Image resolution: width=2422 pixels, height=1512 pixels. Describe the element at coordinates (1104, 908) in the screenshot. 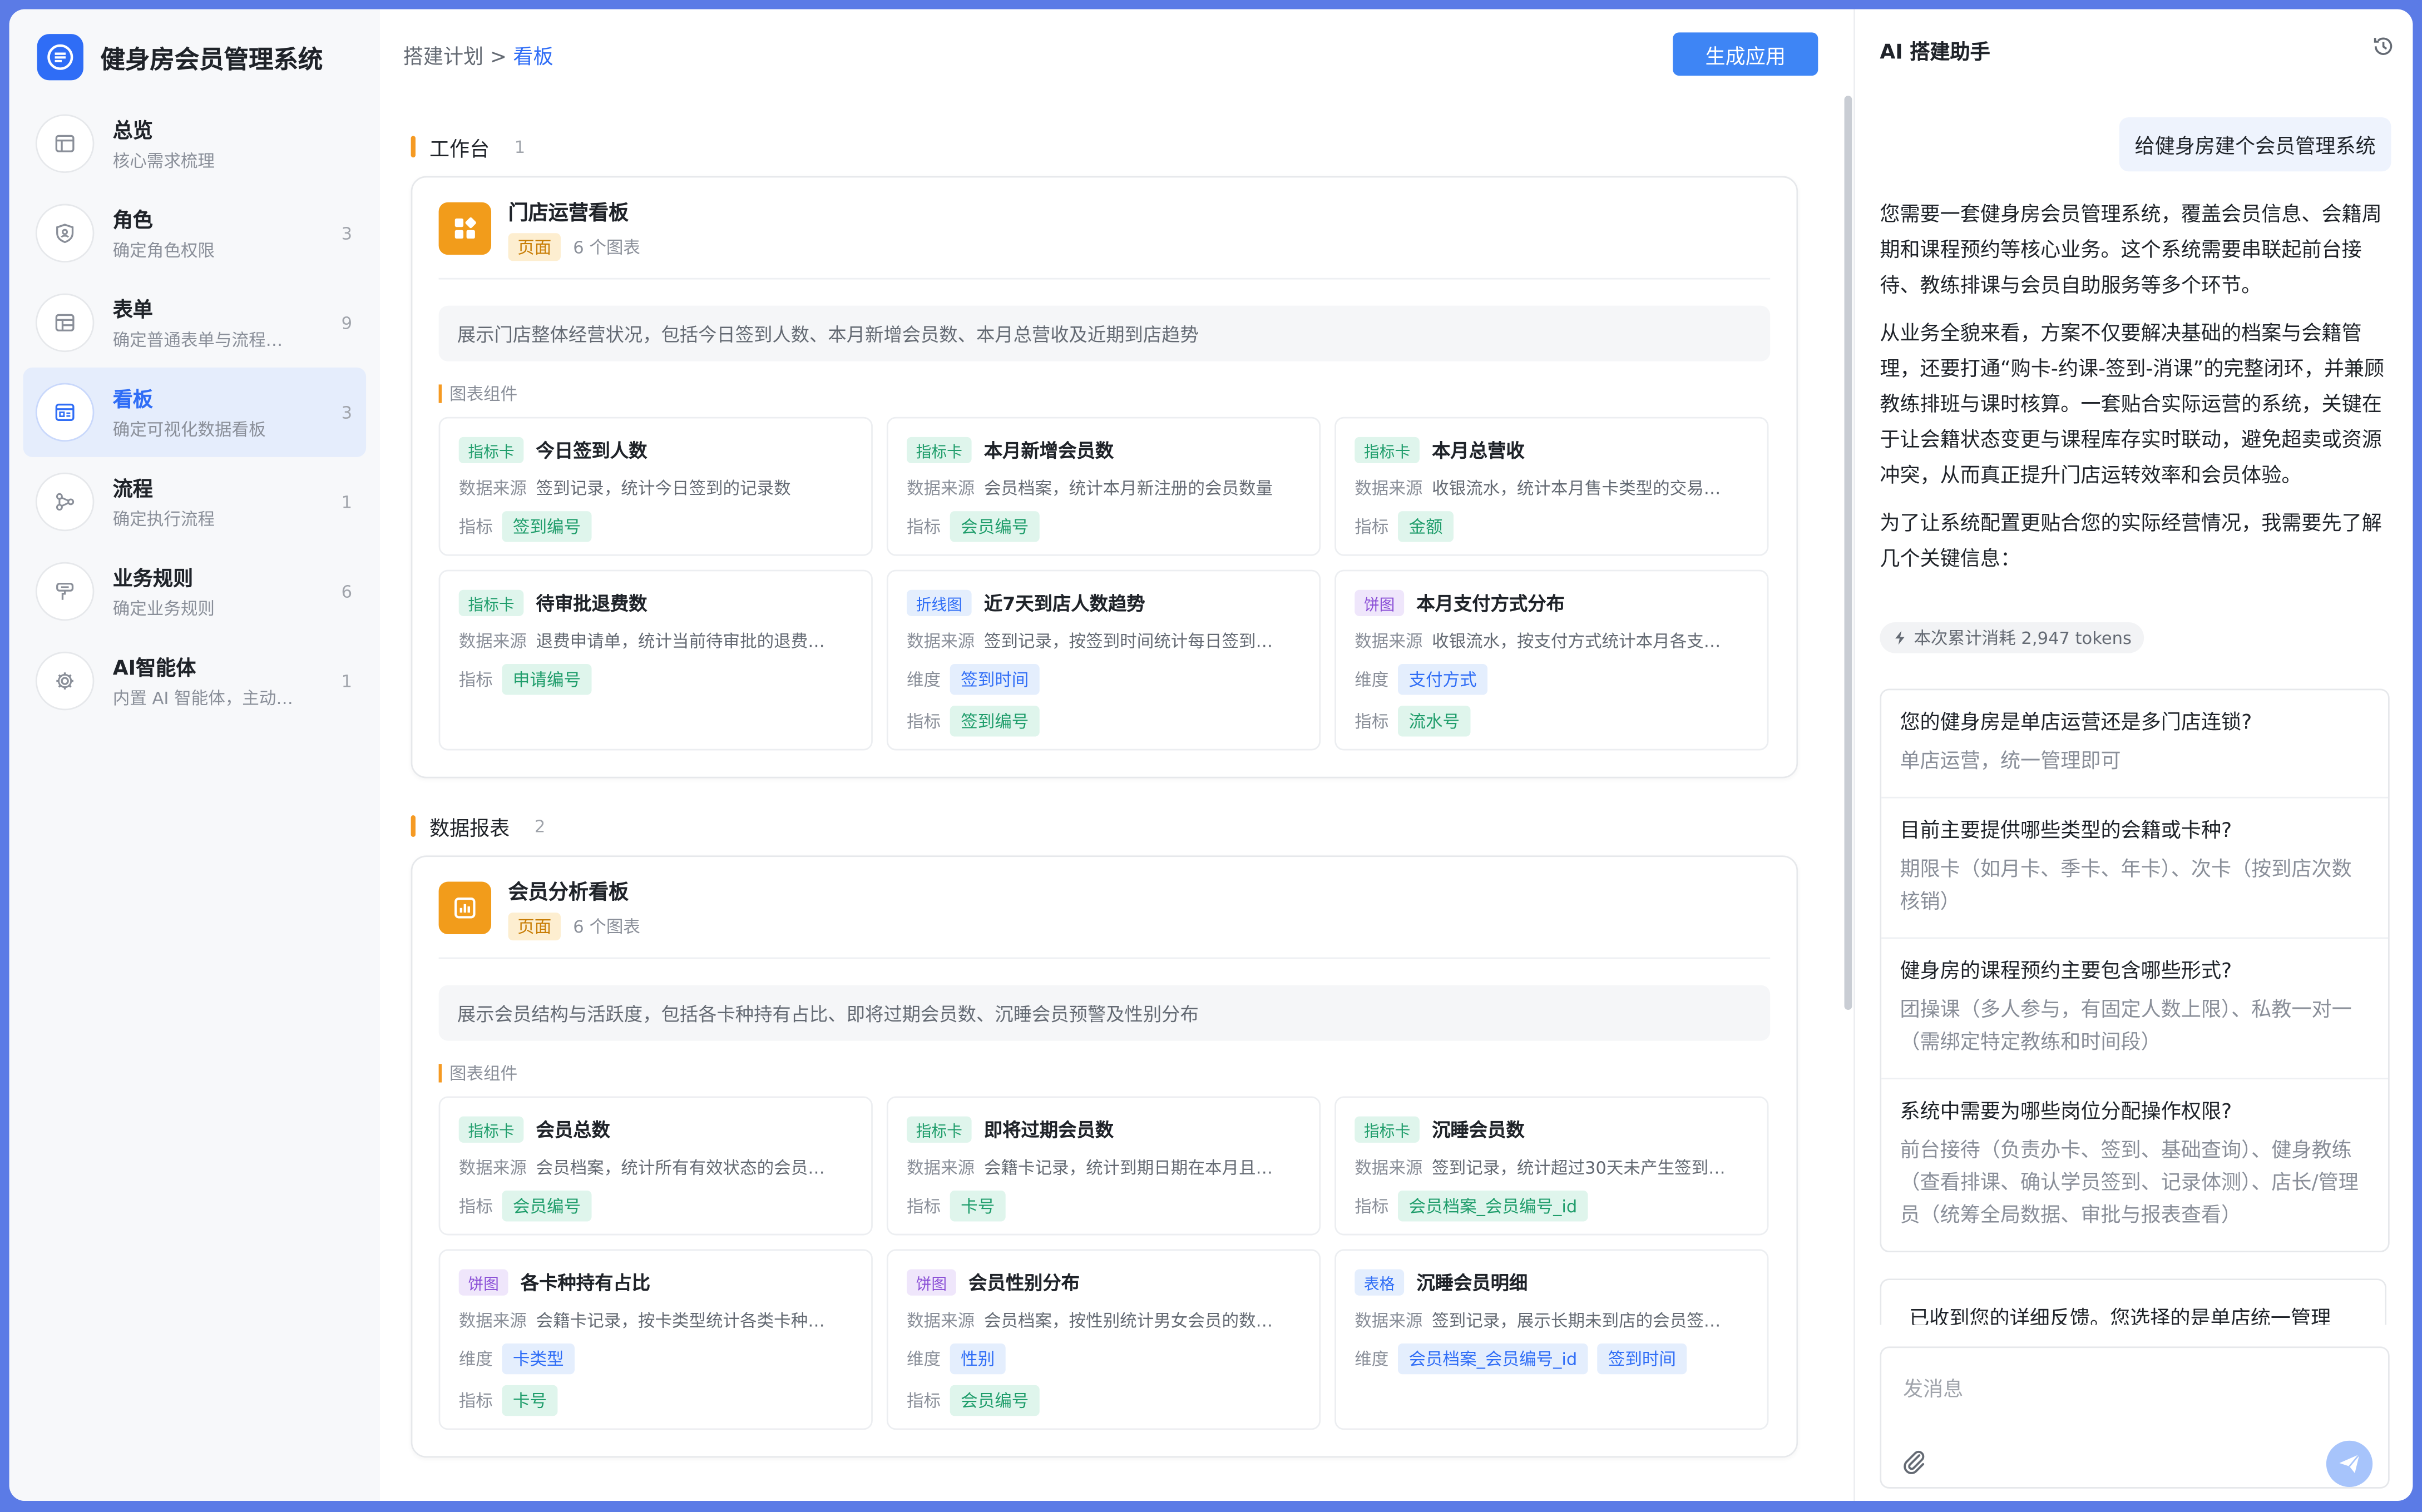

I see `board-header: 会员分析看板 页面 6 个图表` at that location.